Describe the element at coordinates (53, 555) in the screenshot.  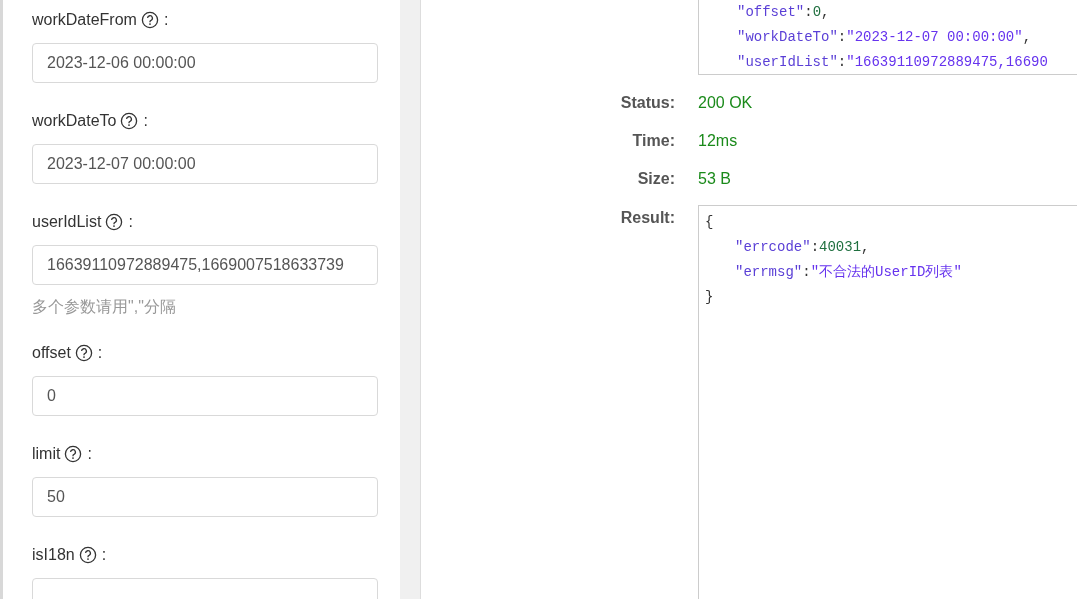
I see `field-label: isI18n` at that location.